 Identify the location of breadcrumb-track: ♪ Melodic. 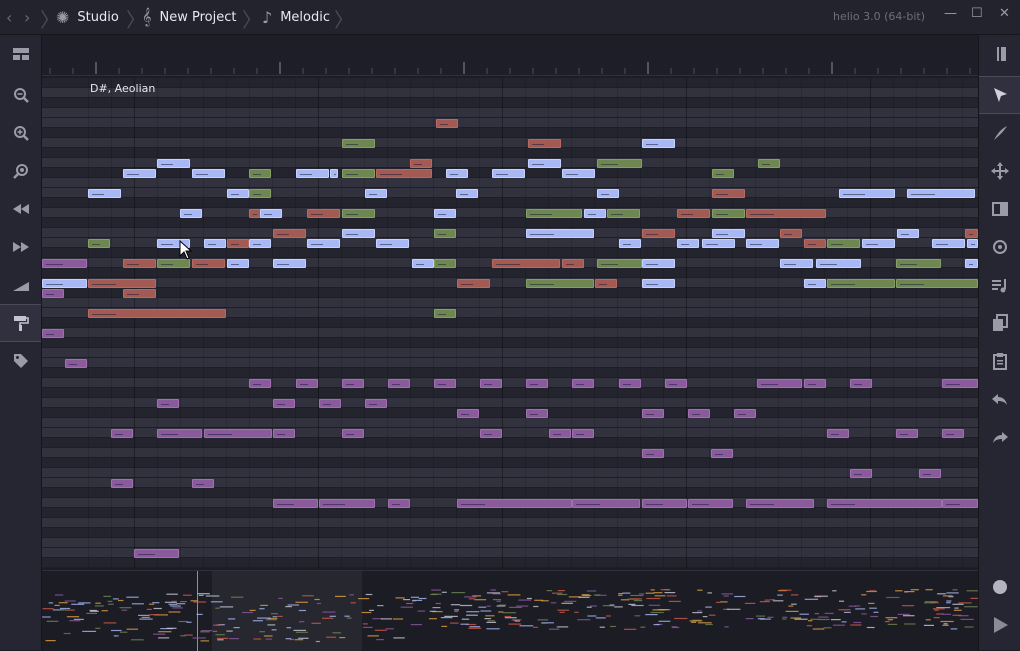
(296, 17).